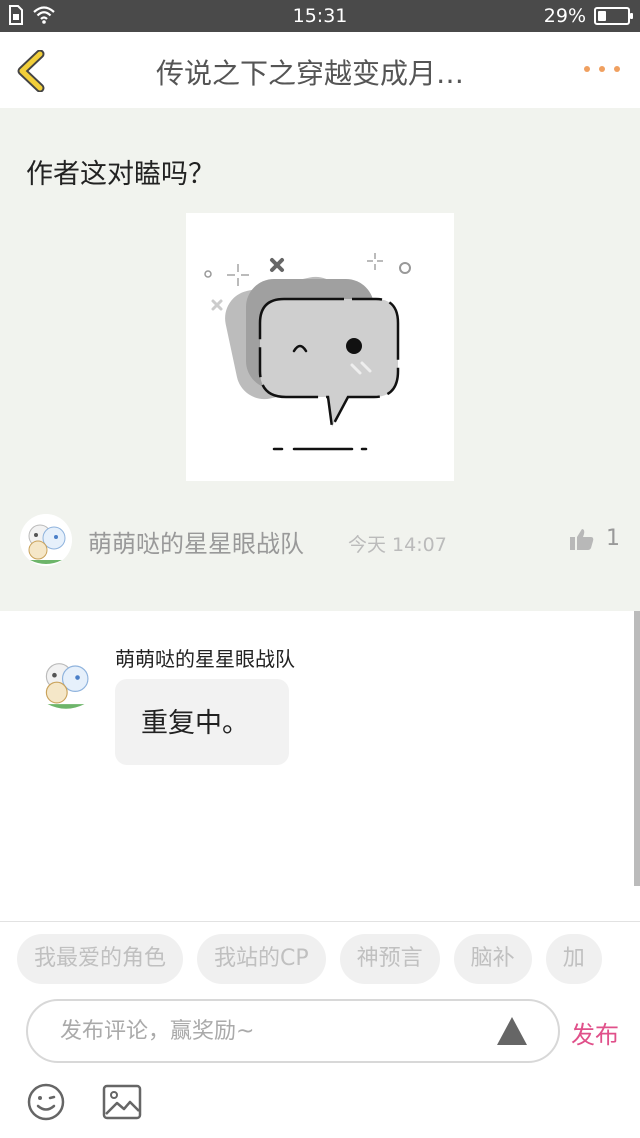  What do you see at coordinates (613, 538) in the screenshot?
I see `like-count: 1` at bounding box center [613, 538].